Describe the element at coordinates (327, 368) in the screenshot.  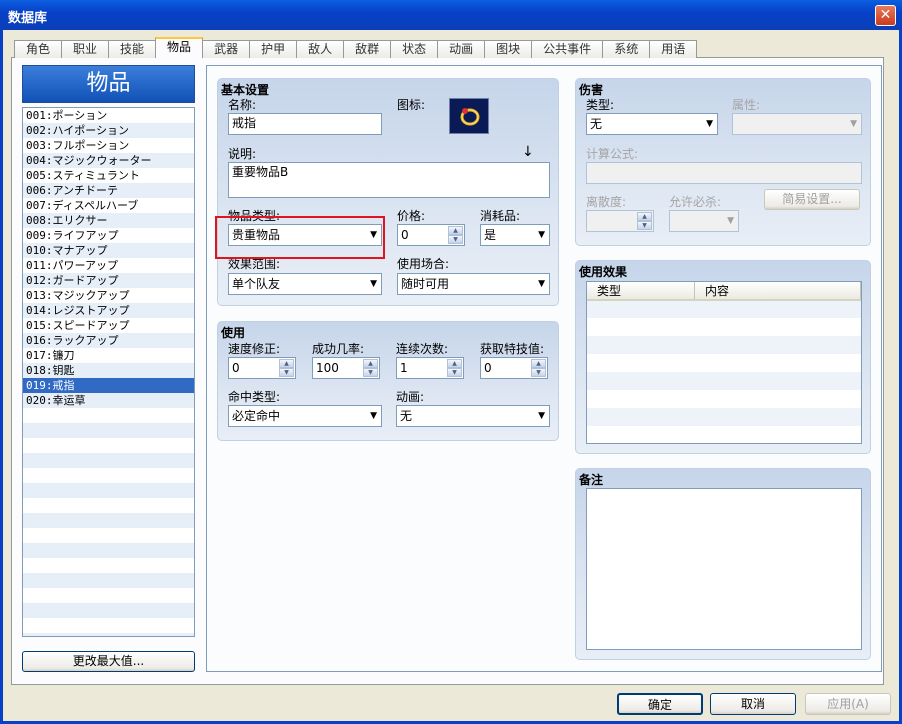
I see `success-value: 100` at that location.